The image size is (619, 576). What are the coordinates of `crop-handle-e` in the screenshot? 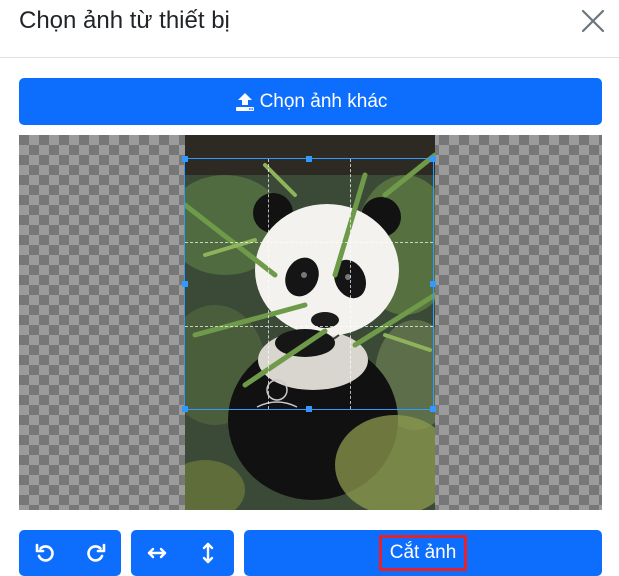 It's located at (433, 284).